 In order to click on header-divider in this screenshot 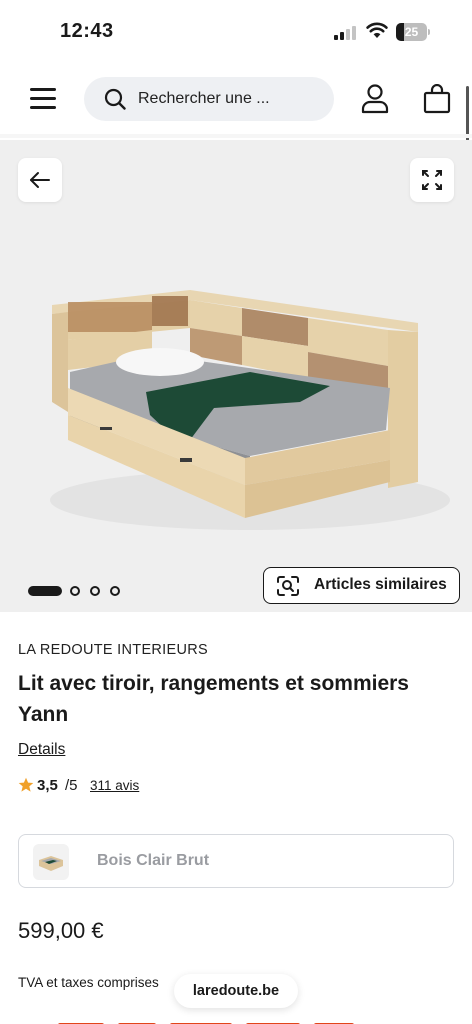, I will do `click(236, 136)`.